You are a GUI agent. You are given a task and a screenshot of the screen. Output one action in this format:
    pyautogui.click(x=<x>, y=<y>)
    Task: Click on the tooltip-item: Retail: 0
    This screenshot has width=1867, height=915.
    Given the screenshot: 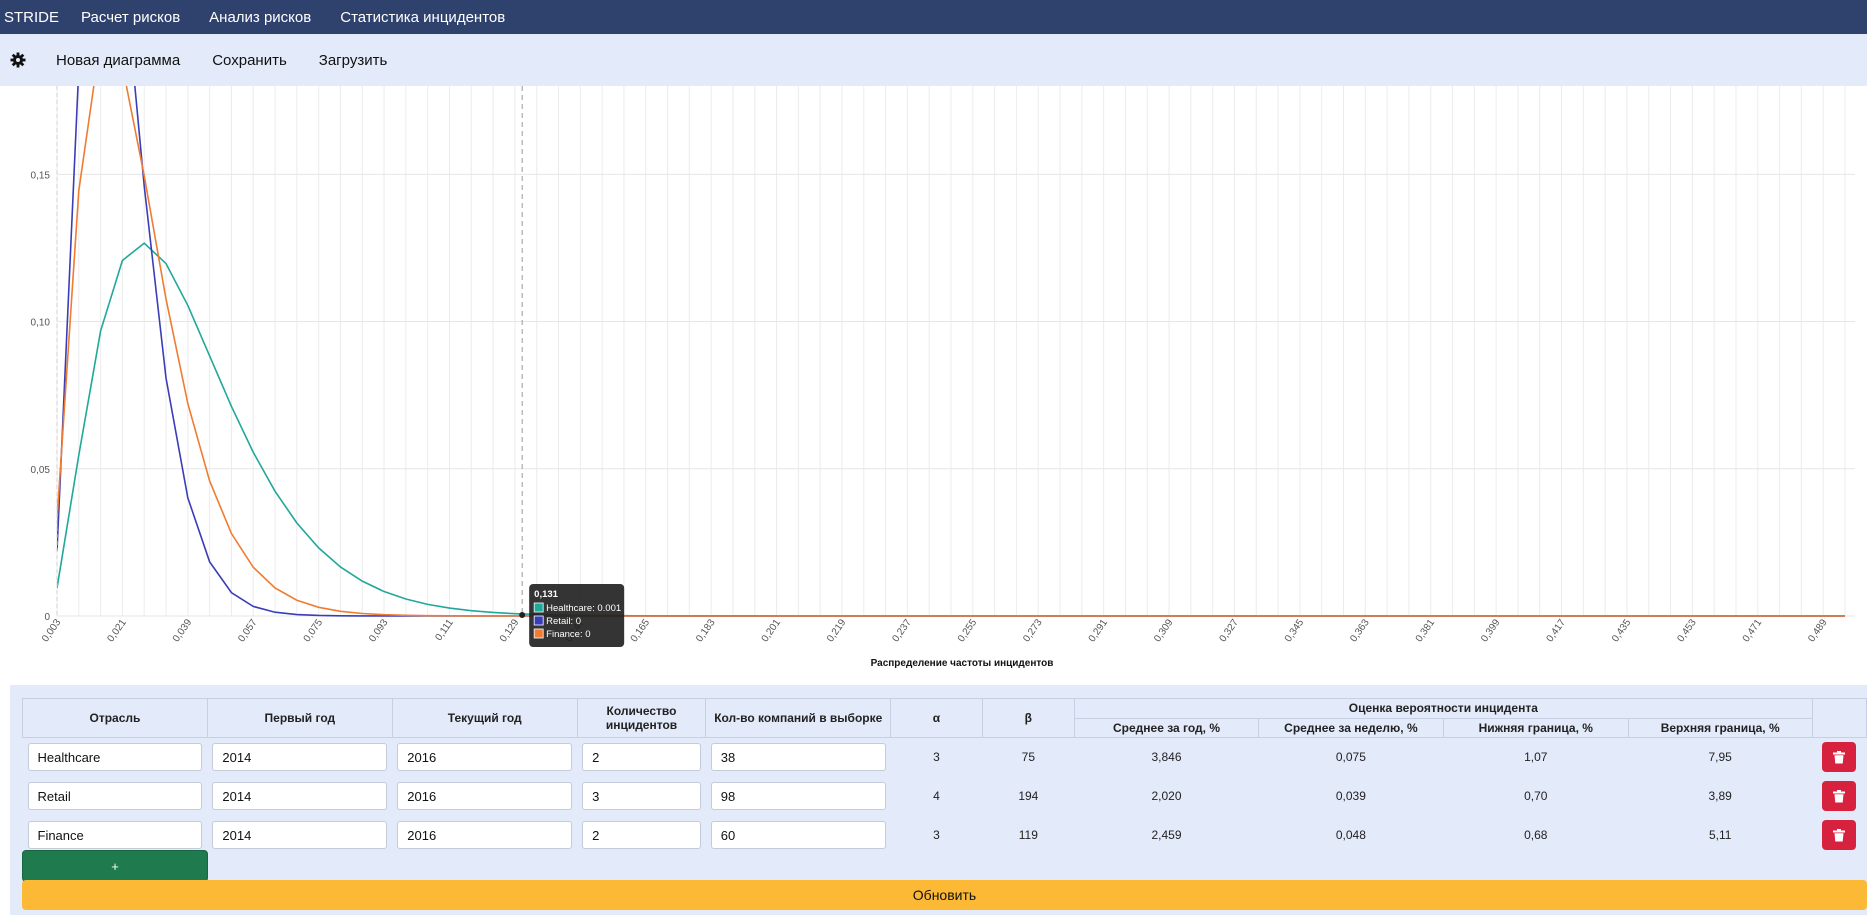 What is the action you would take?
    pyautogui.click(x=563, y=621)
    